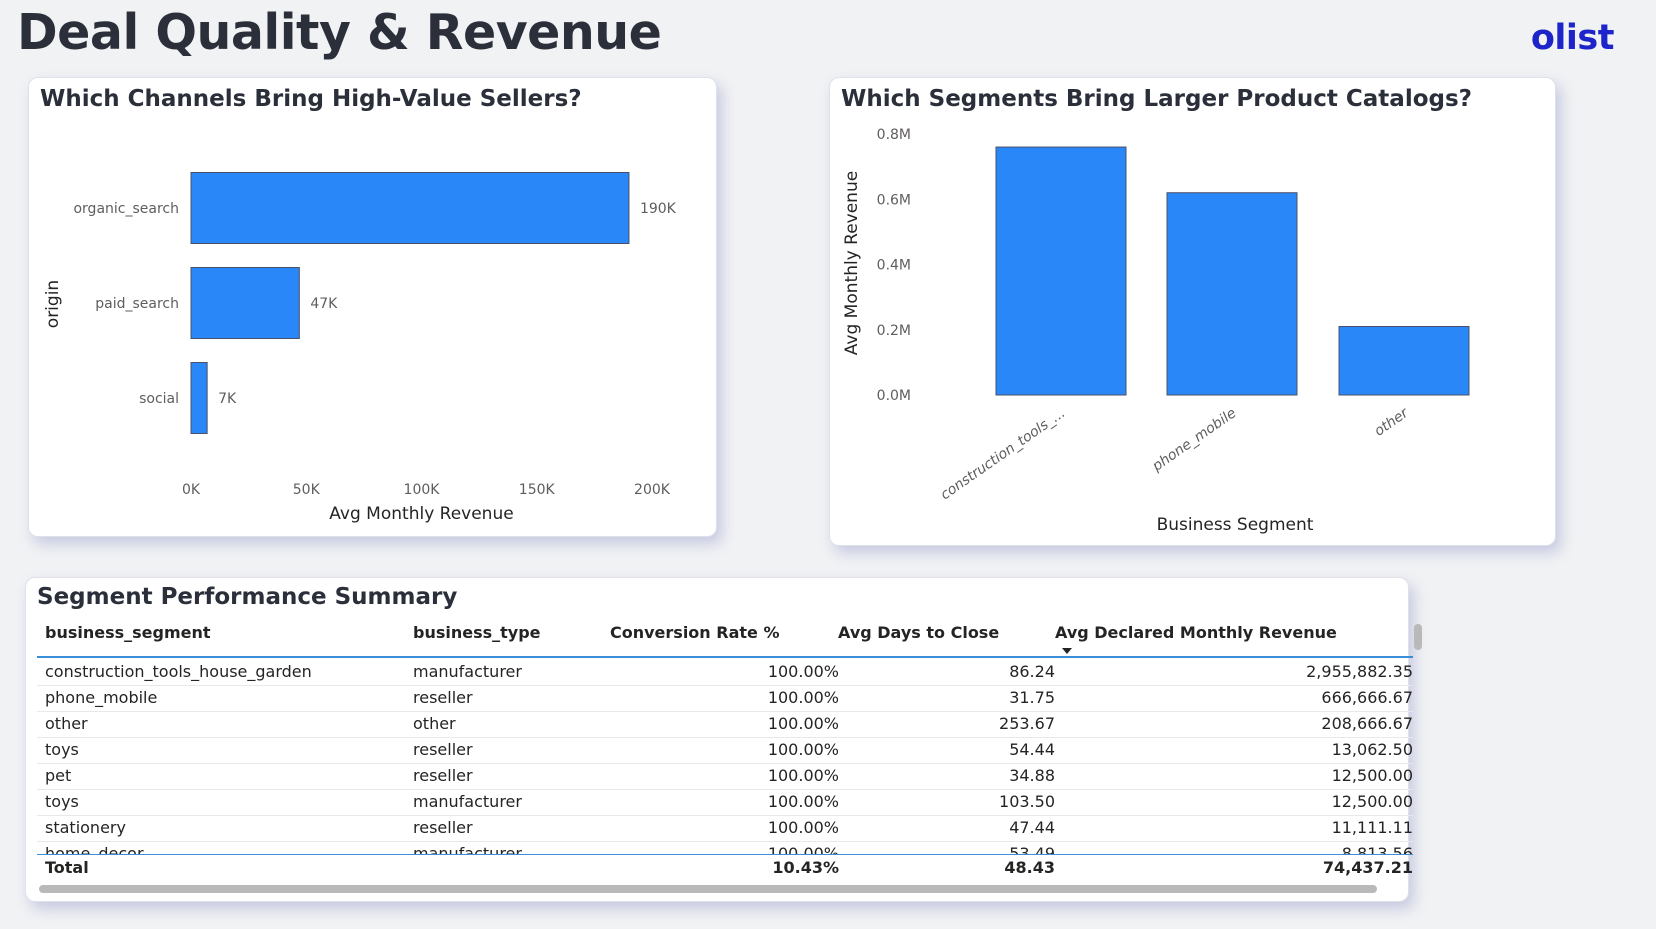  What do you see at coordinates (493, 633) in the screenshot?
I see `column-header-business-type: business_type` at bounding box center [493, 633].